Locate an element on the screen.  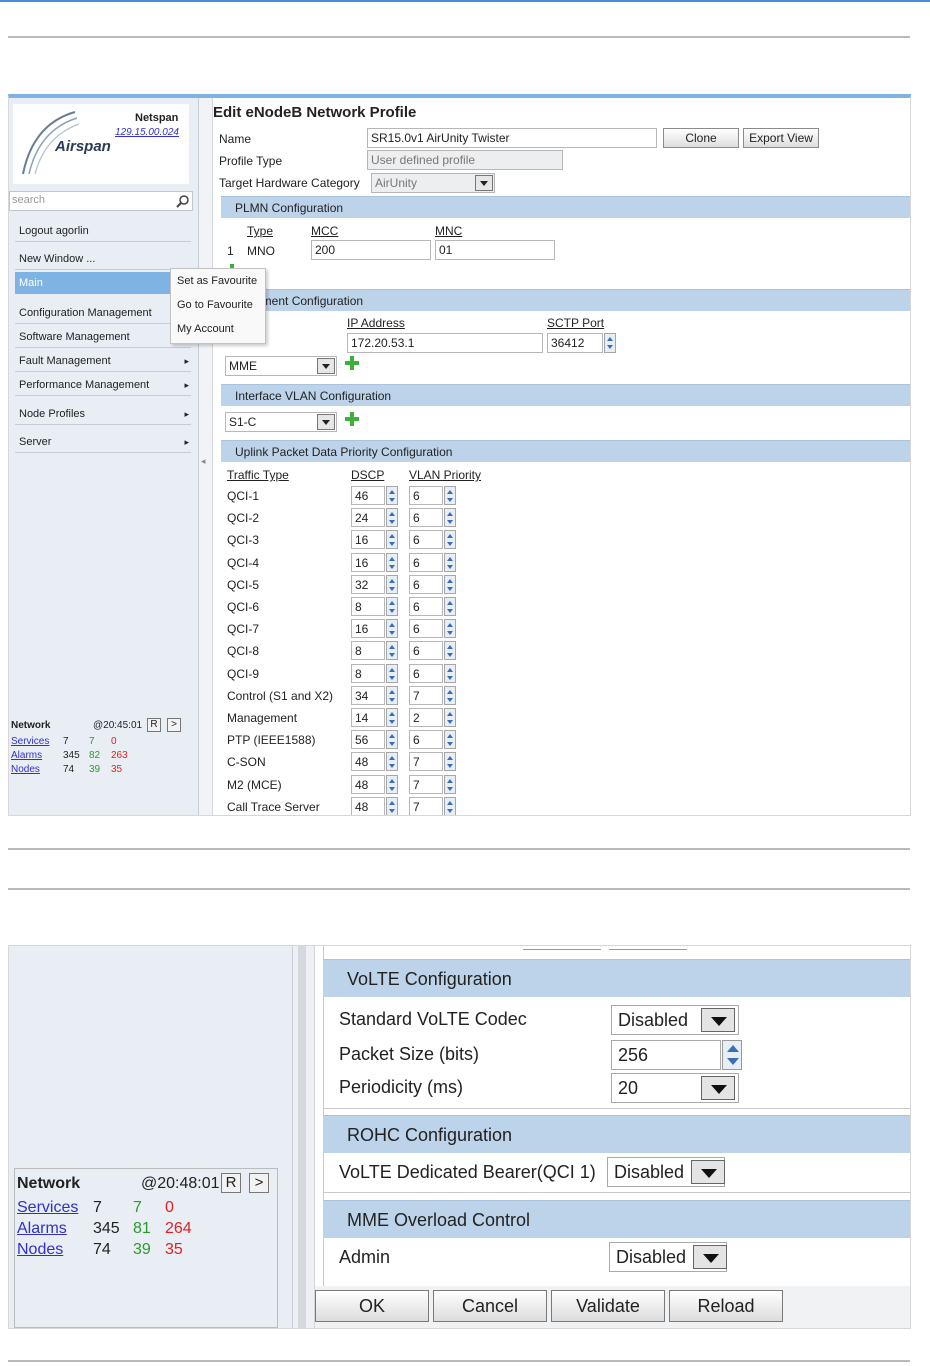
sctp-port-input: 36412 is located at coordinates (575, 343).